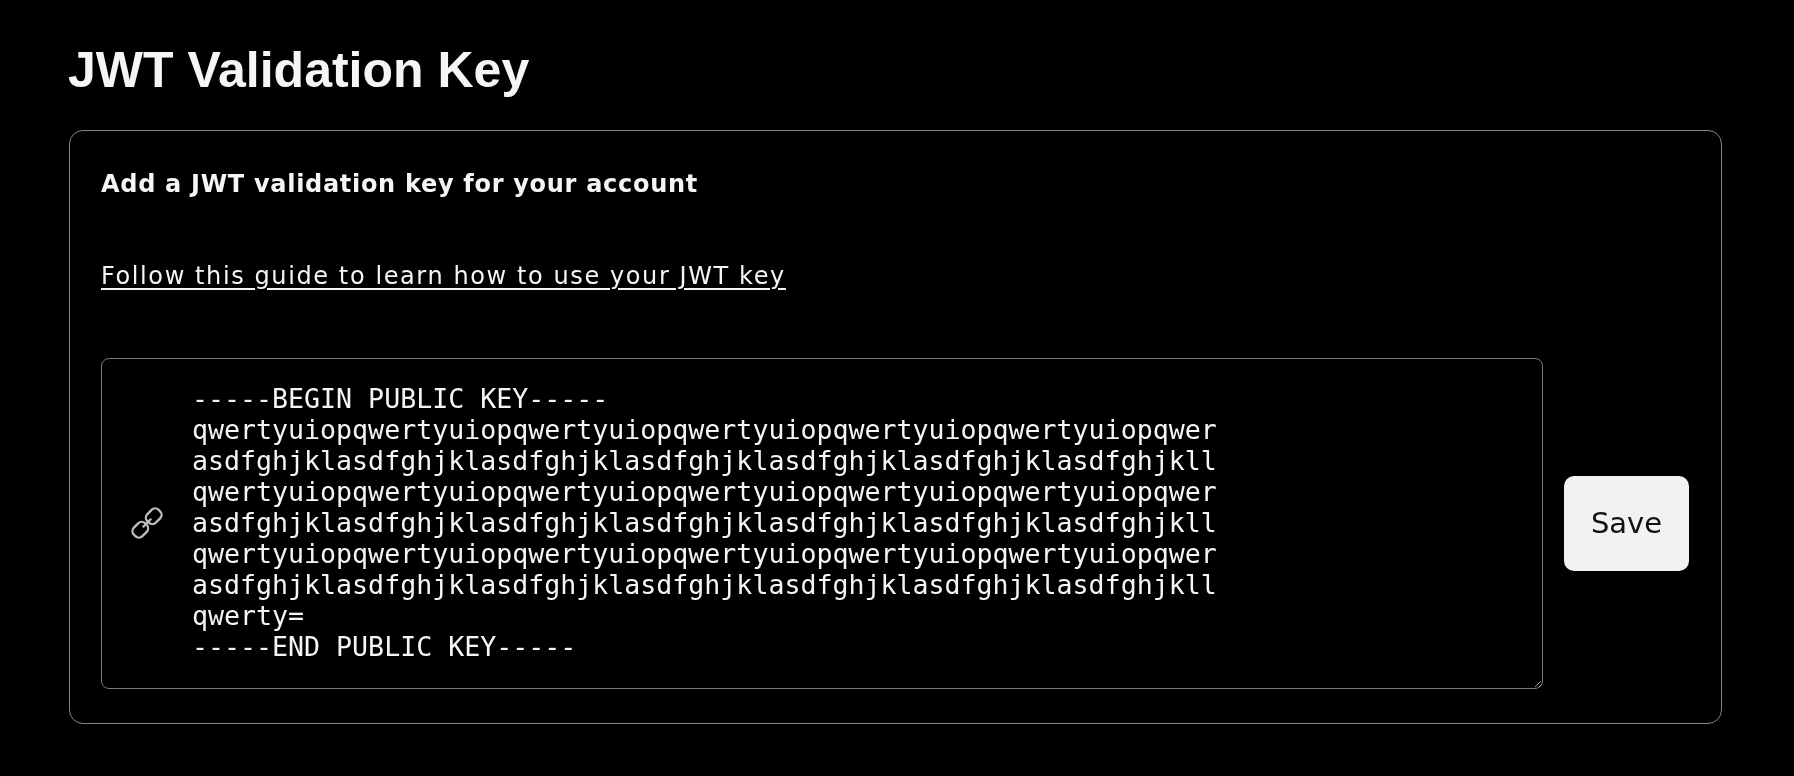 Image resolution: width=1794 pixels, height=776 pixels. Describe the element at coordinates (443, 276) in the screenshot. I see `guide-link: Follow this guide to learn how to use your JWT key` at that location.